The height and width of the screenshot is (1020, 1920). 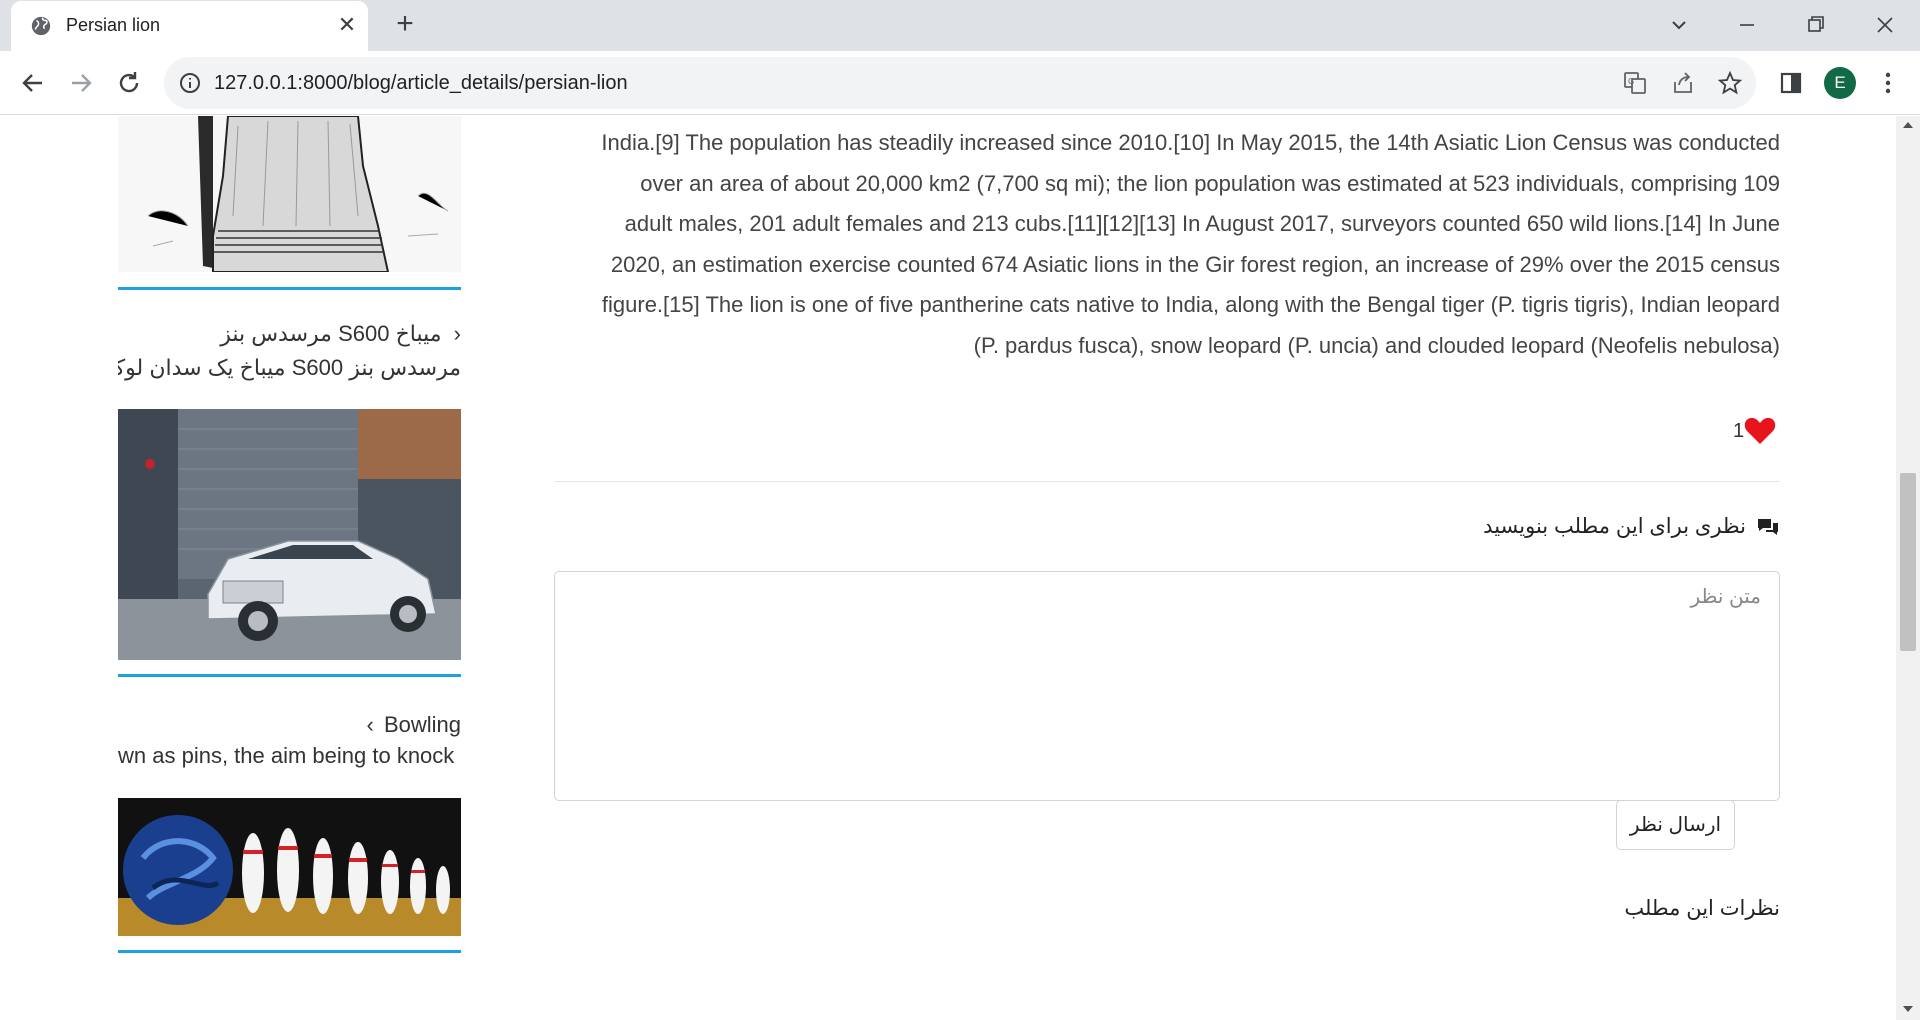 I want to click on bookmark-star-icon, so click(x=1730, y=83).